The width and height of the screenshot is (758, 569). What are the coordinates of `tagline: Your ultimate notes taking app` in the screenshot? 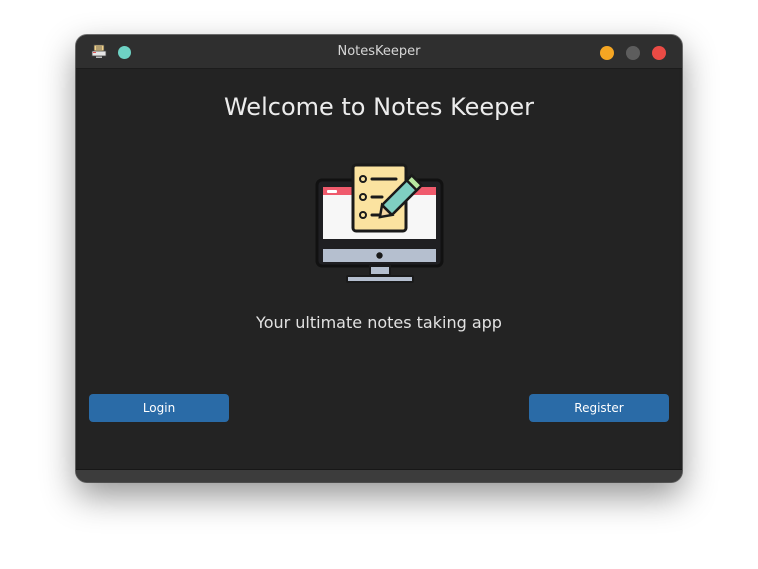 It's located at (379, 322).